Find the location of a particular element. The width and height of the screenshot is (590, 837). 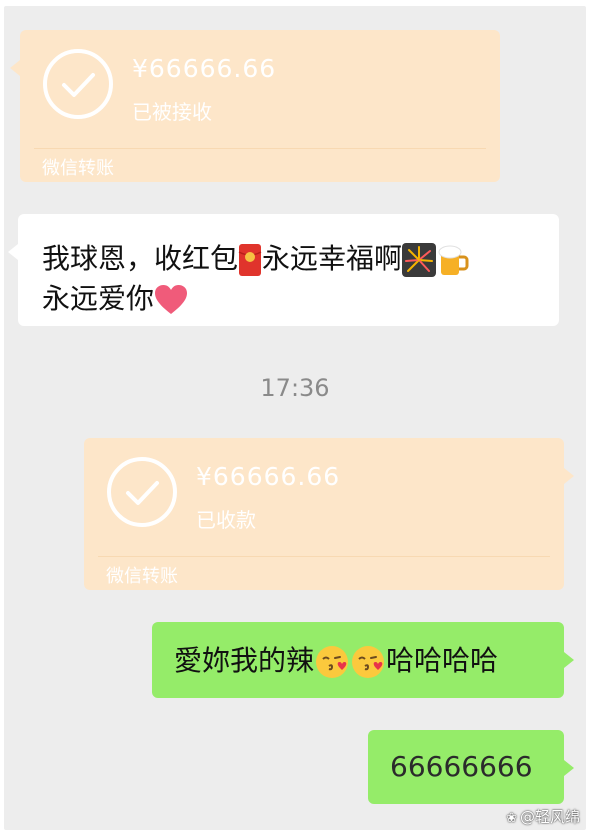

message-line: 永远爱你 is located at coordinates (115, 299).